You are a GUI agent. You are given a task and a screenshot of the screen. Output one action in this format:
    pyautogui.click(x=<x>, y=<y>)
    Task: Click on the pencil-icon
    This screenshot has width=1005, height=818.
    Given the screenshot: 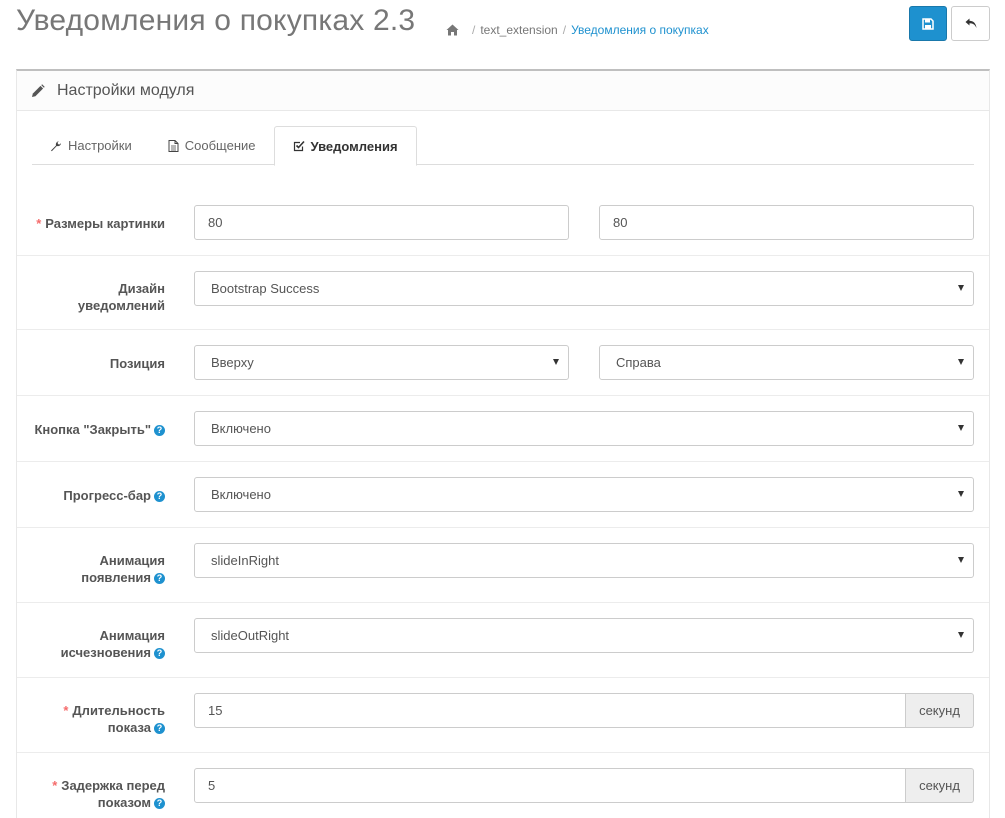 What is the action you would take?
    pyautogui.click(x=38, y=90)
    